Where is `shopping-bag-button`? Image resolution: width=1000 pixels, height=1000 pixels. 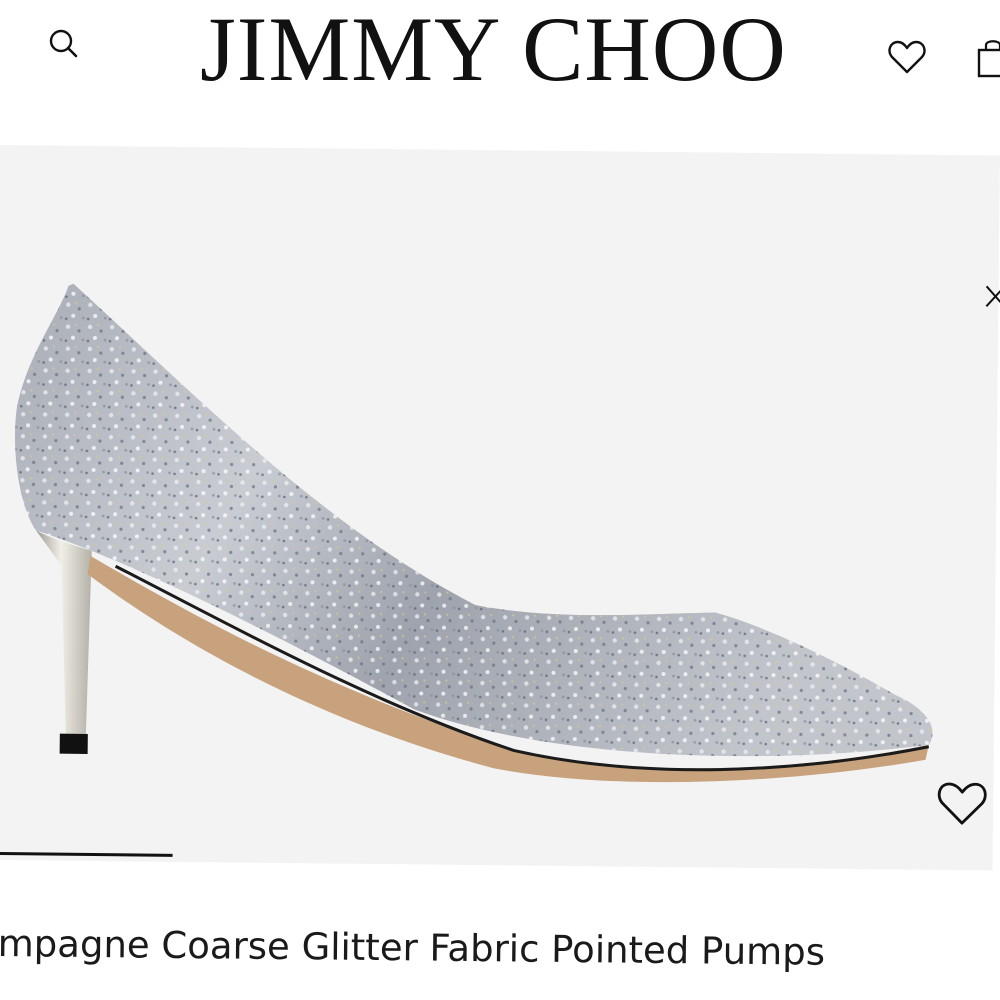 shopping-bag-button is located at coordinates (986, 58).